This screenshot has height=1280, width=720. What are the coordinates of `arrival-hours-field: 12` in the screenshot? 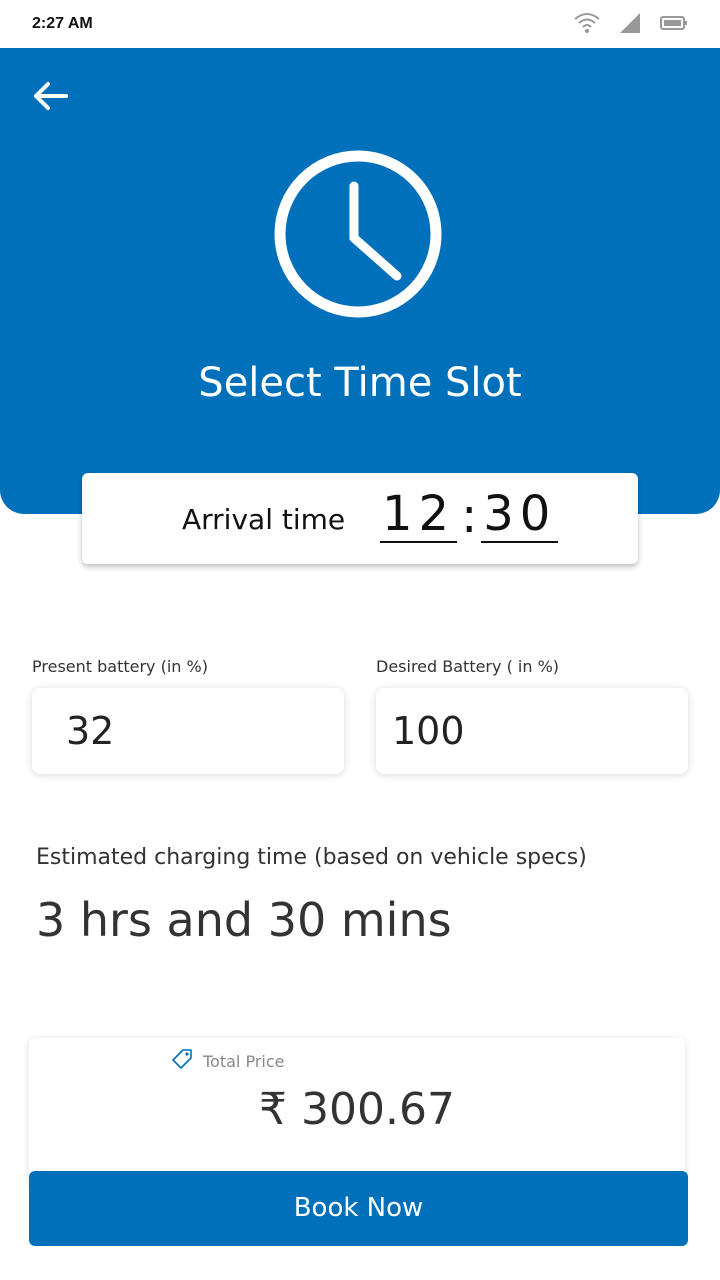 It's located at (419, 515).